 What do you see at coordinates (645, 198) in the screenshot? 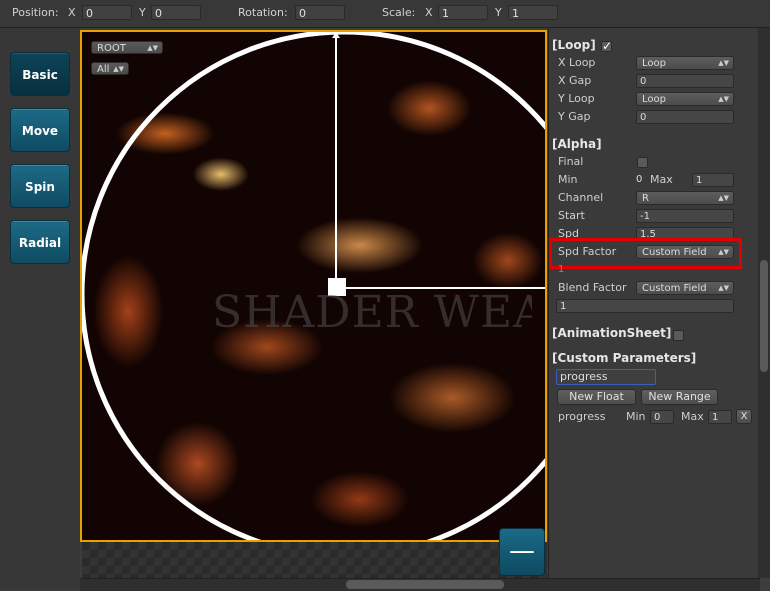
I see `channel-value: R` at bounding box center [645, 198].